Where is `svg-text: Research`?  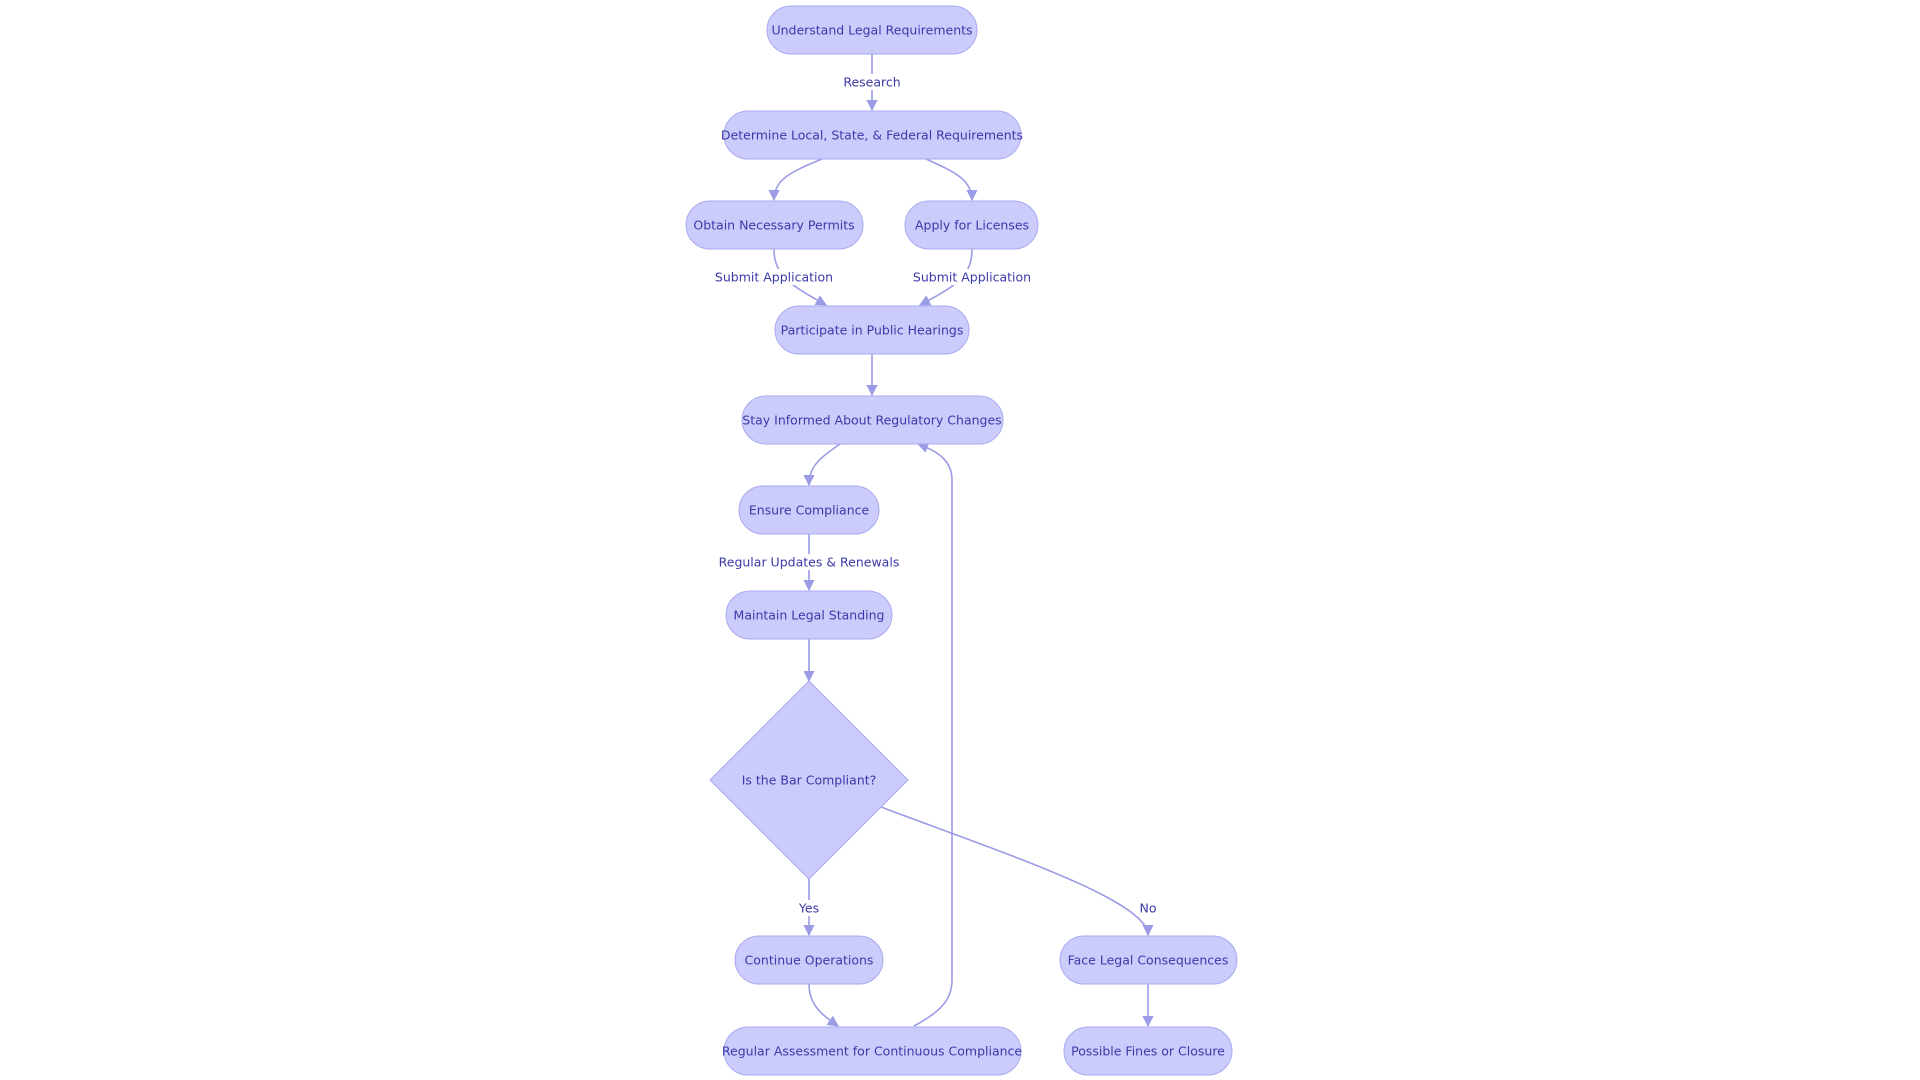 svg-text: Research is located at coordinates (871, 82).